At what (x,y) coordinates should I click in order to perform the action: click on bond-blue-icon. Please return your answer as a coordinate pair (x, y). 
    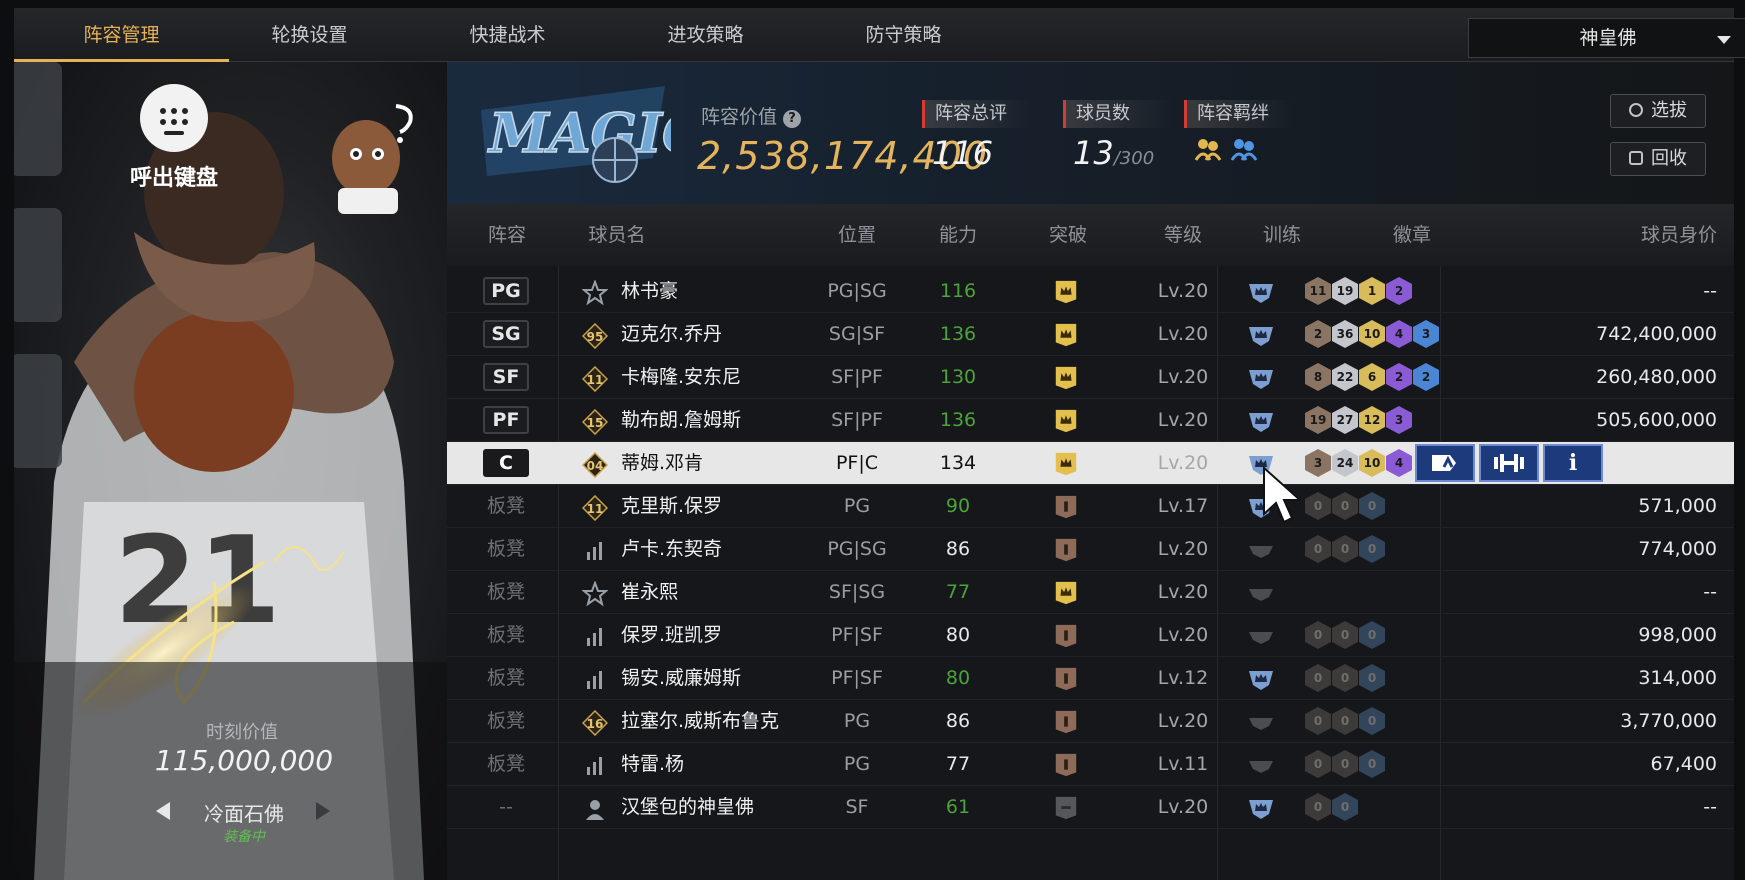
    Looking at the image, I should click on (1244, 150).